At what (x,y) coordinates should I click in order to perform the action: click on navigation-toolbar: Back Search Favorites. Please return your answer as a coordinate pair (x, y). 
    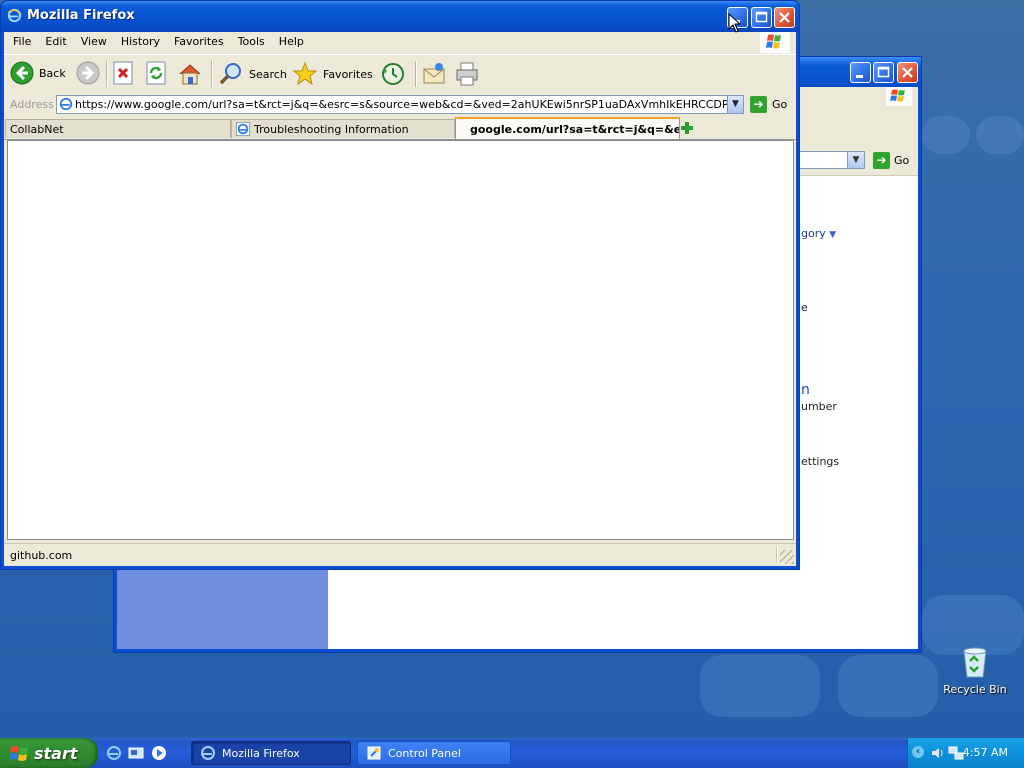
    Looking at the image, I should click on (400, 74).